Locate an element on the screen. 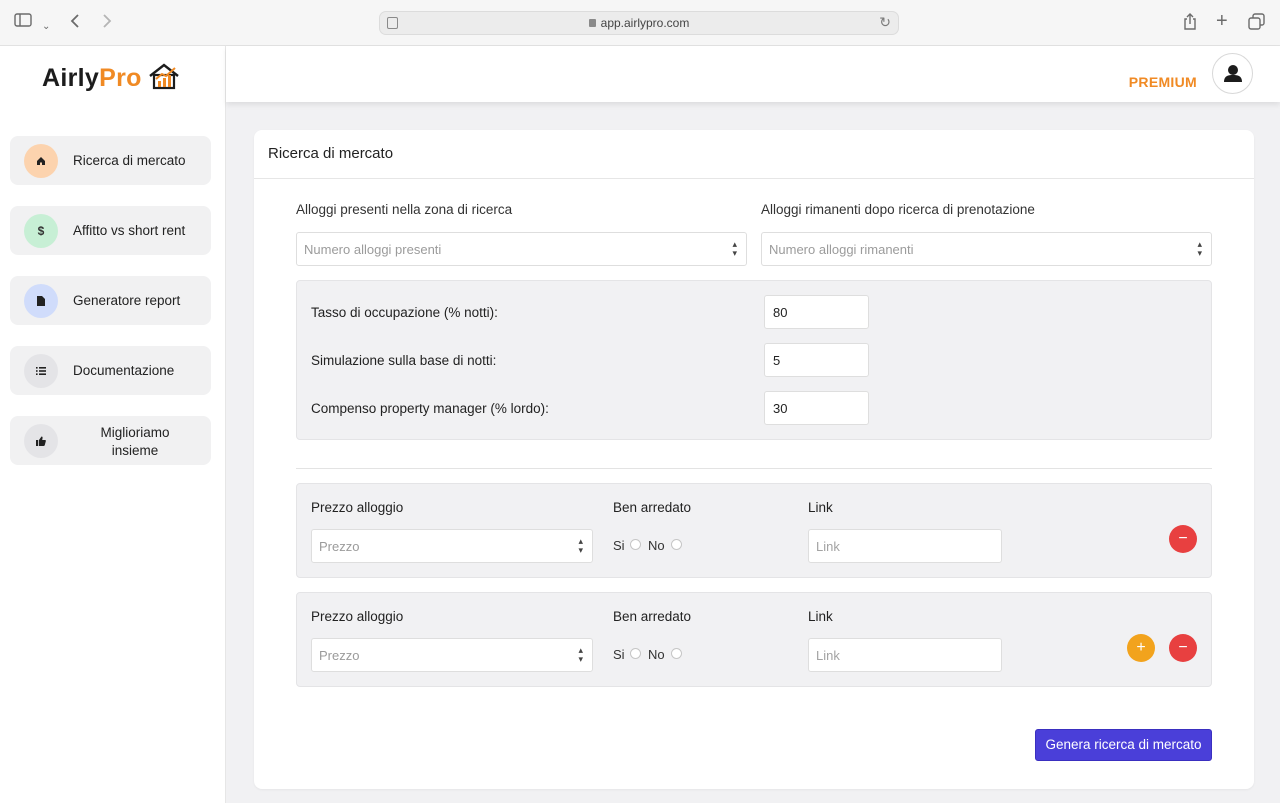  generate-research-button: Genera ricerca di mercato is located at coordinates (1123, 745).